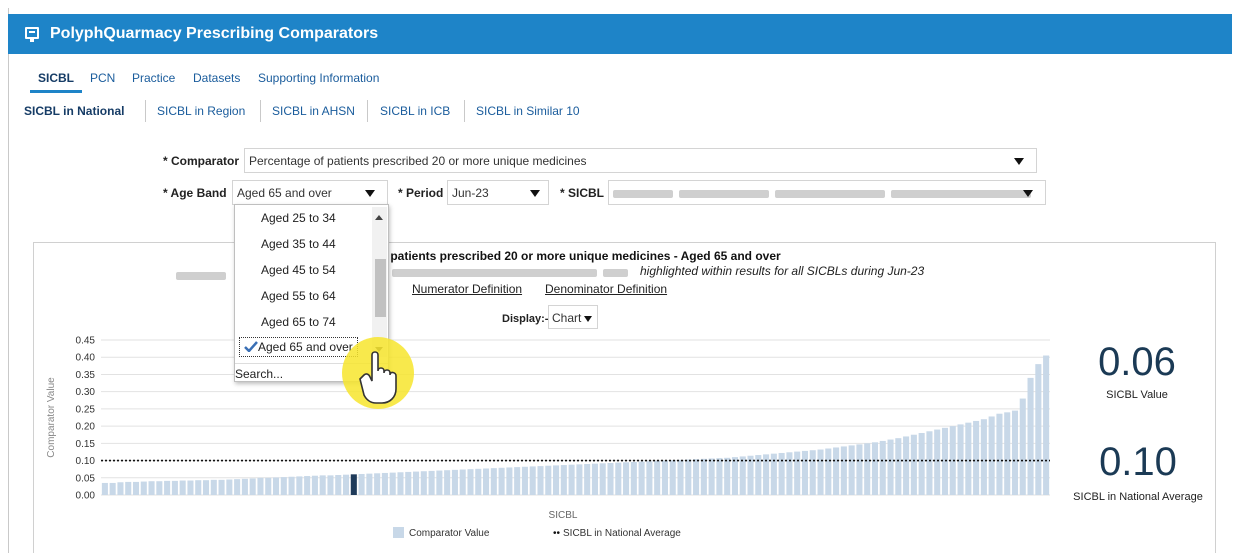 Image resolution: width=1240 pixels, height=553 pixels. What do you see at coordinates (606, 289) in the screenshot?
I see `denominator-definition-link: Denominator Definition` at bounding box center [606, 289].